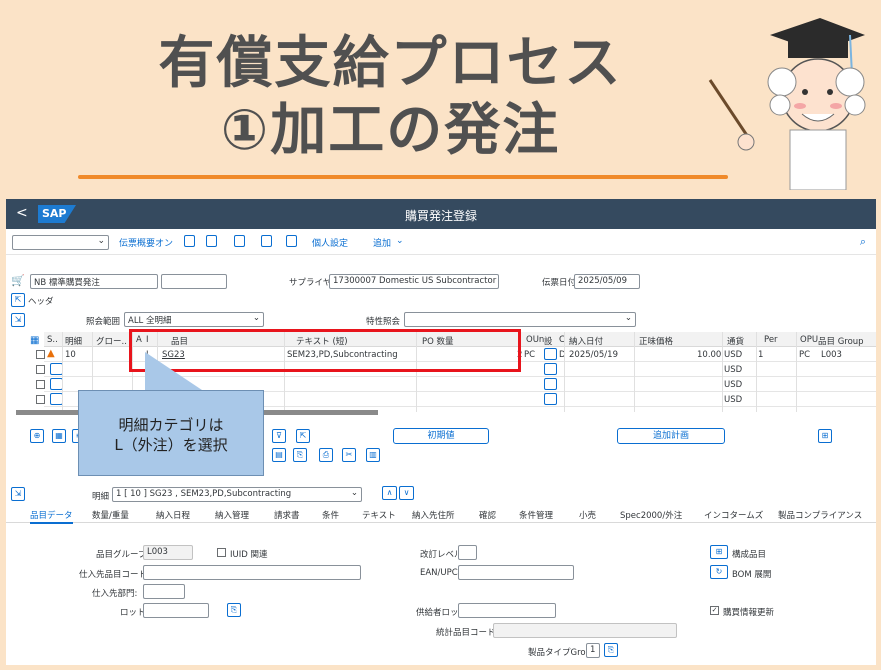 The image size is (881, 670). I want to click on component-icon: ⊞, so click(719, 552).